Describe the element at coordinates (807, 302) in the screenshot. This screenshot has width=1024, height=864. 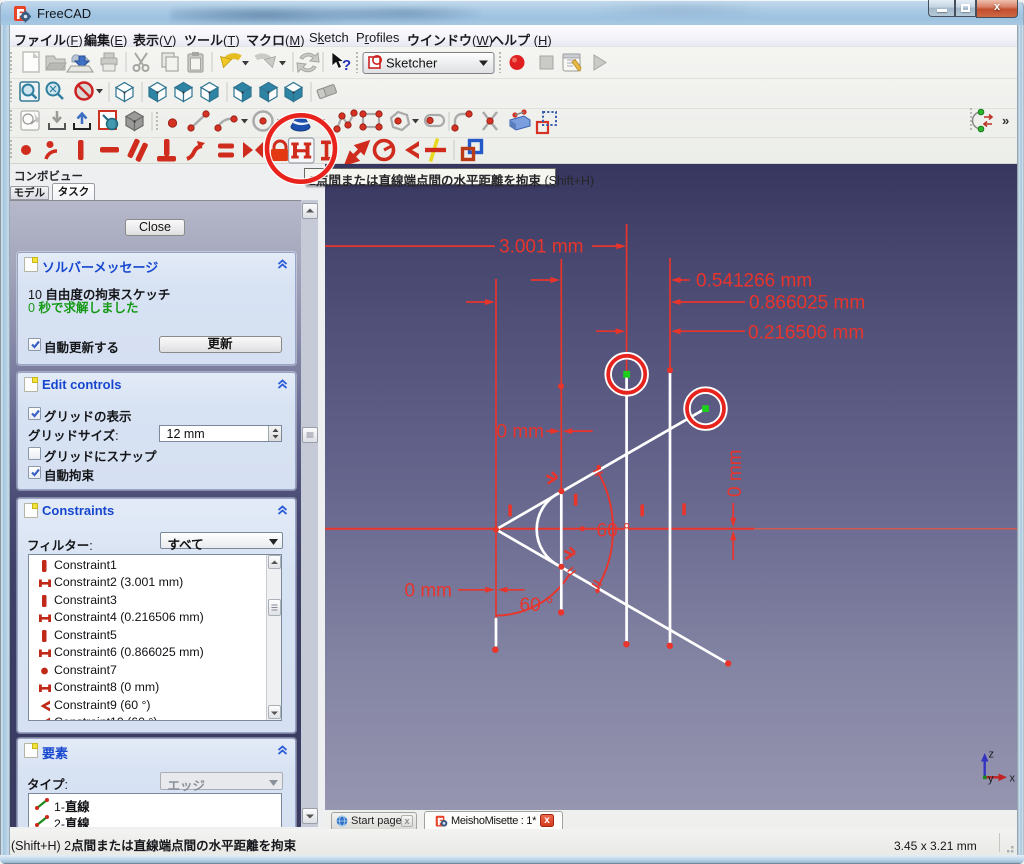
I see `svg-text: 0.866025 mm` at that location.